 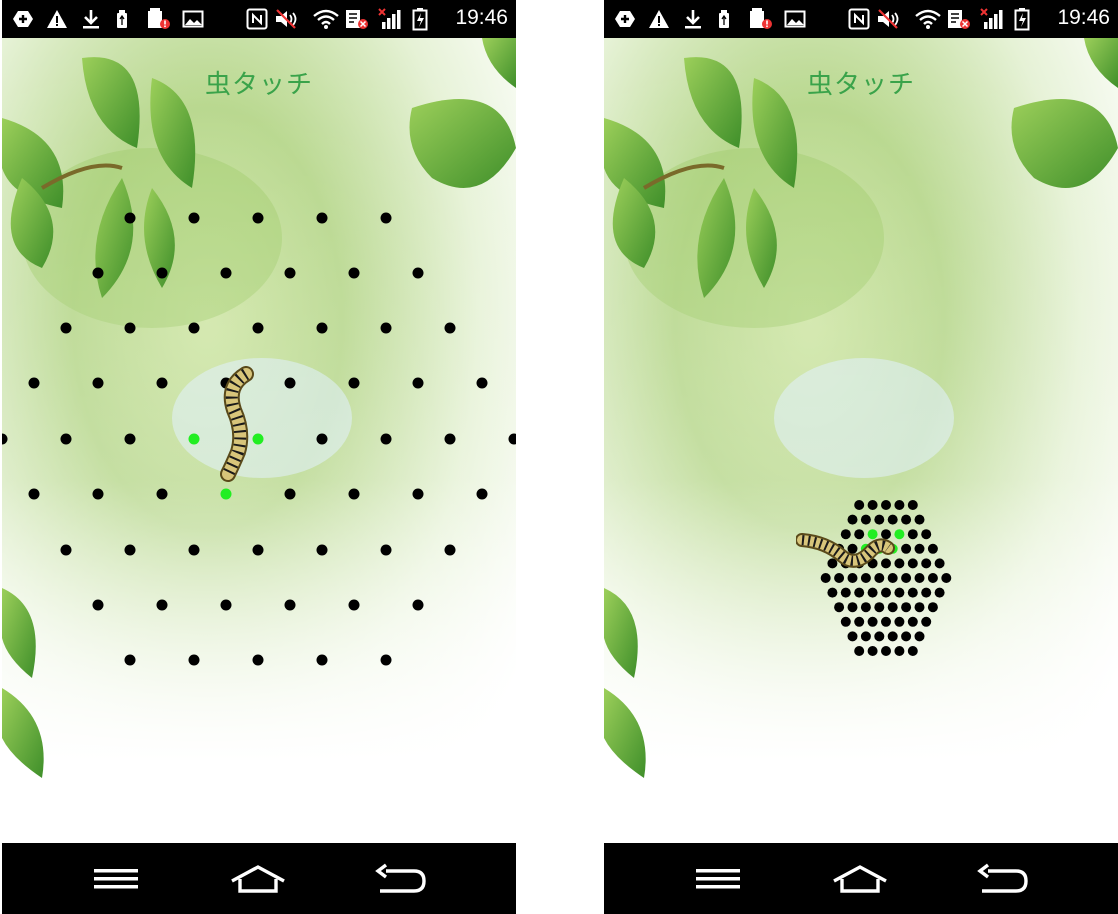 What do you see at coordinates (1002, 879) in the screenshot?
I see `back-icon` at bounding box center [1002, 879].